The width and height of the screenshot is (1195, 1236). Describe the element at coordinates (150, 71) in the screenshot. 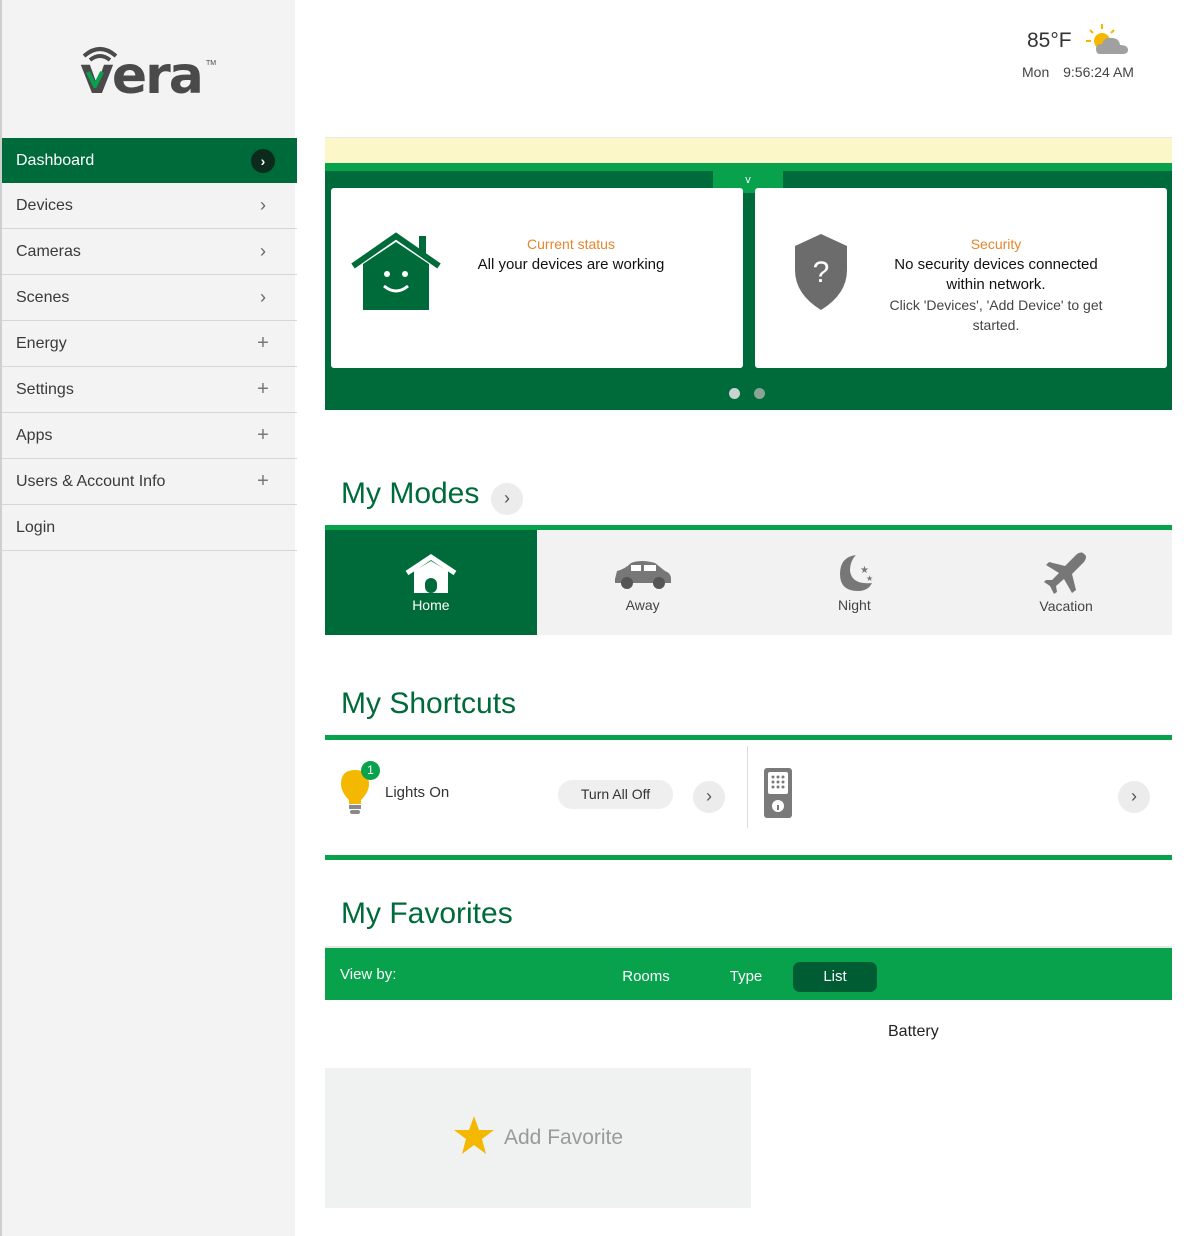

I see `vera-logo: vera TM` at that location.